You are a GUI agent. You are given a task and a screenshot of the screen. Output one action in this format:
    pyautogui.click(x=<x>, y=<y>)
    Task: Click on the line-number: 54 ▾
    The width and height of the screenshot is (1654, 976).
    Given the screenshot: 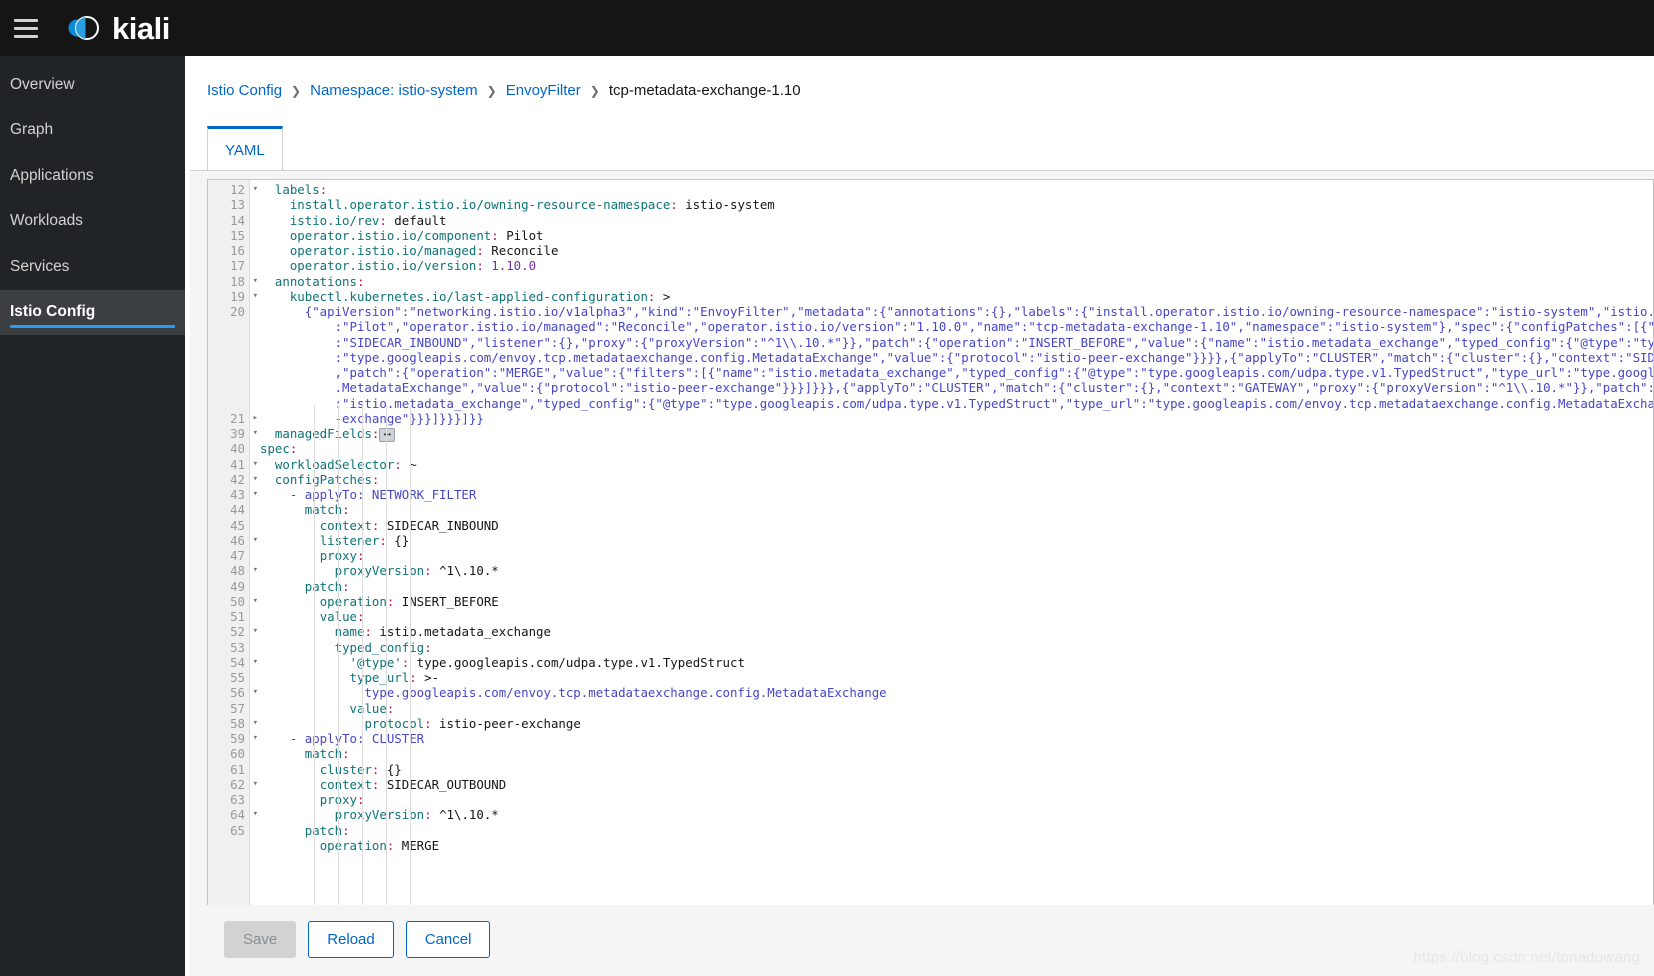 What is the action you would take?
    pyautogui.click(x=244, y=662)
    